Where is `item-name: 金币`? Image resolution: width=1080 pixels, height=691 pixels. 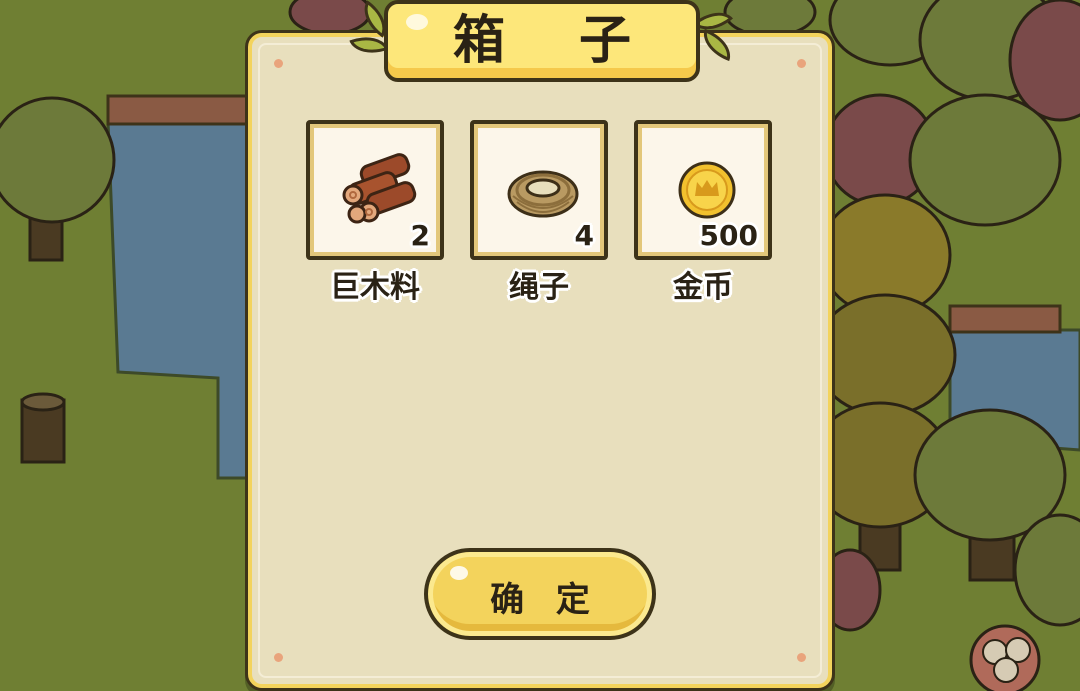
item-name: 金币 is located at coordinates (703, 287).